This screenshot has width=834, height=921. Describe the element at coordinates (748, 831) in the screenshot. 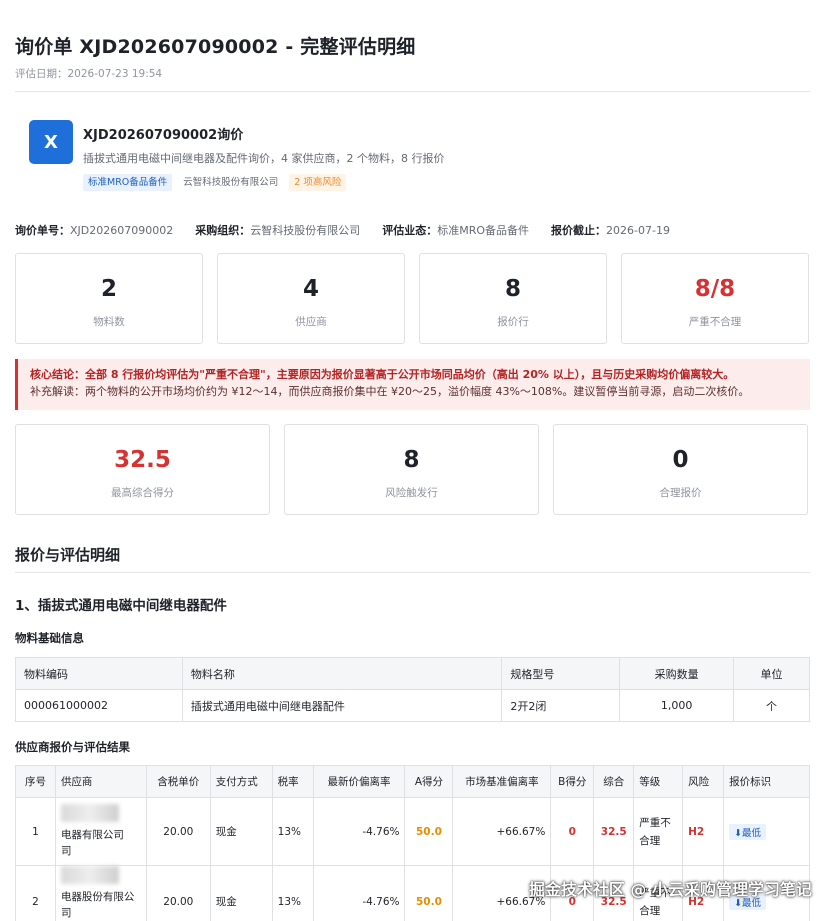

I see `lowest-price-badge: ⬇最低` at that location.